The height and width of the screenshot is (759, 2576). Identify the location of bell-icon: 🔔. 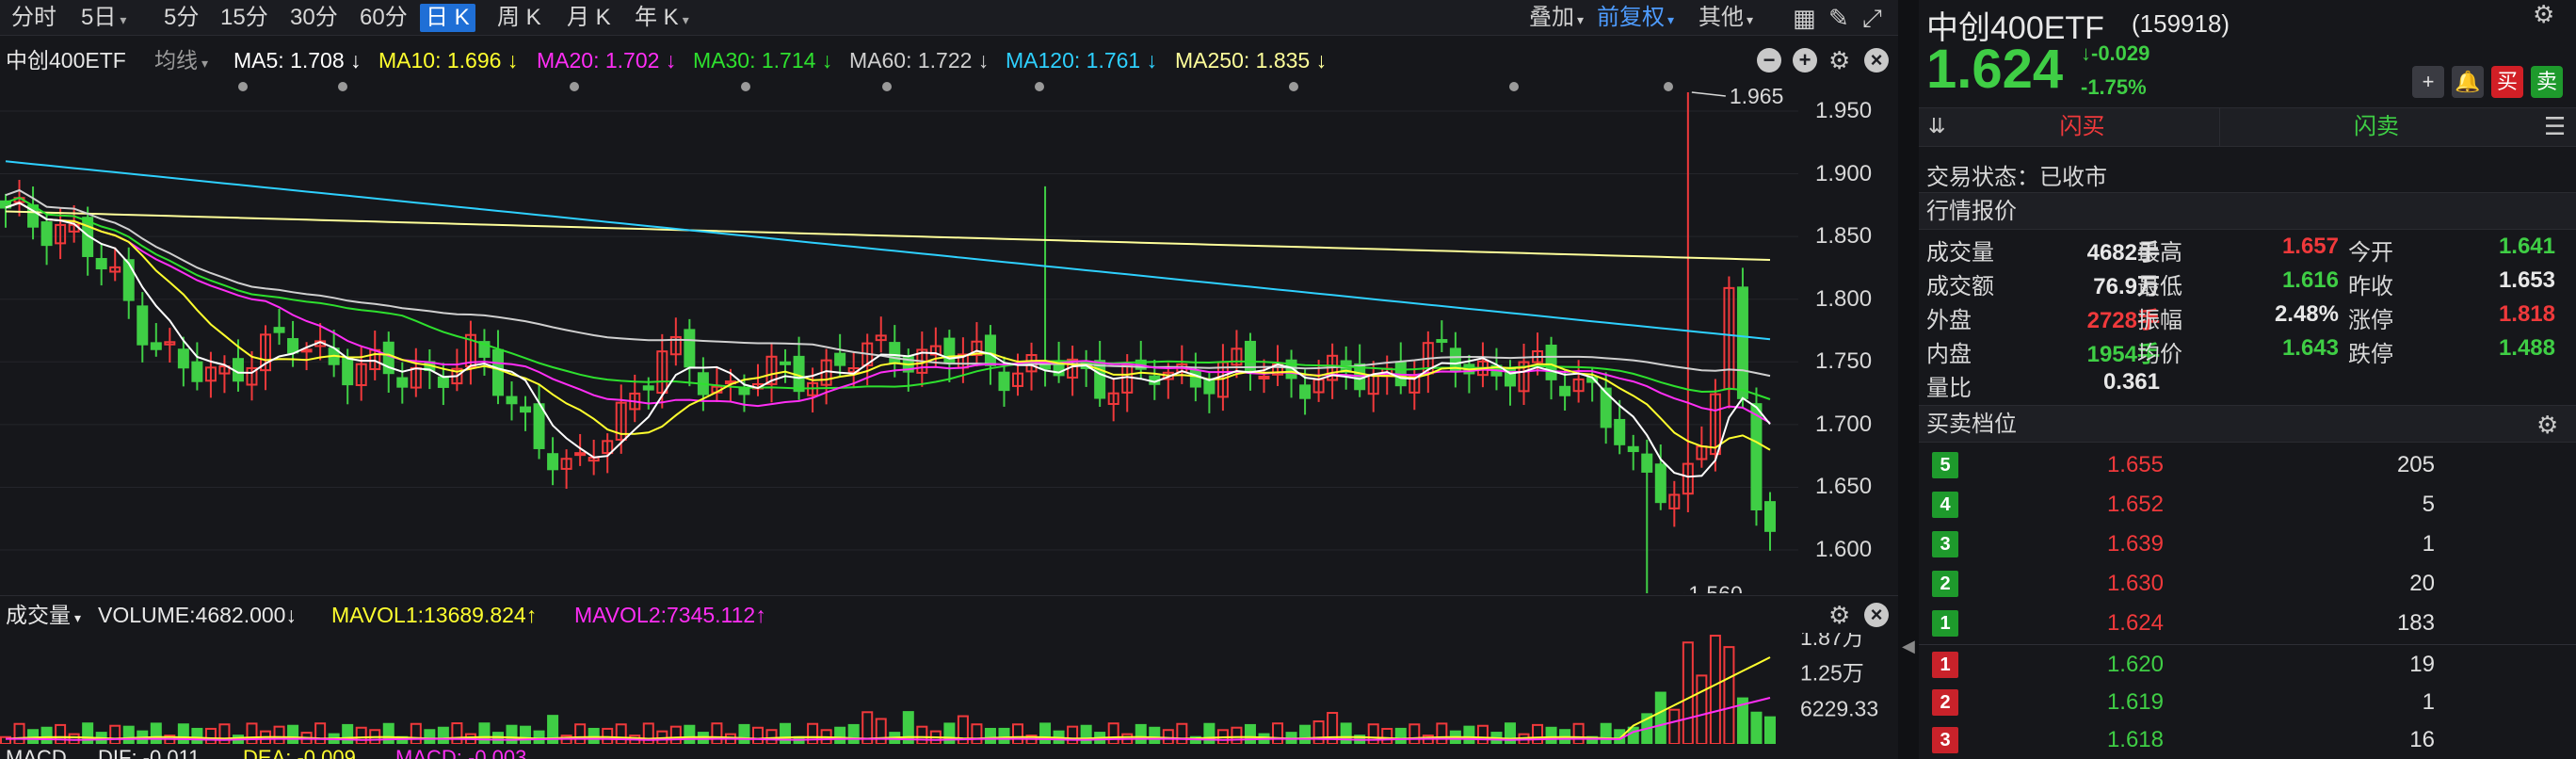
(2468, 82).